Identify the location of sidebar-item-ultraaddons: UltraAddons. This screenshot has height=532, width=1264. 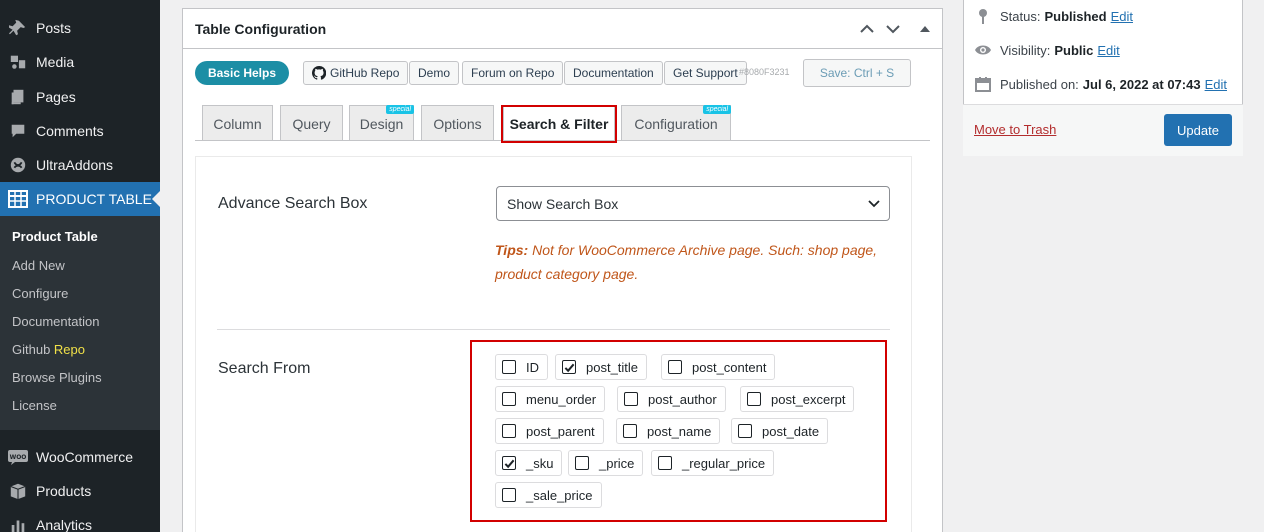
(80, 165).